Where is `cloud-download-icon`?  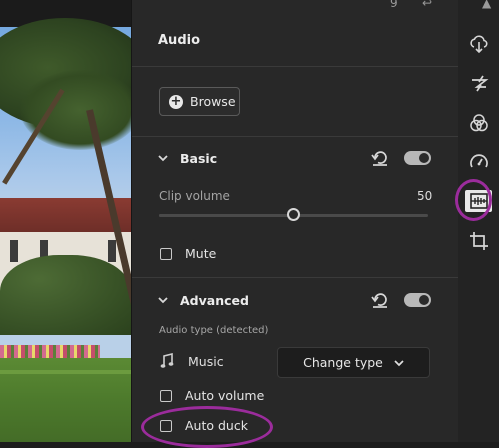 cloud-download-icon is located at coordinates (479, 44).